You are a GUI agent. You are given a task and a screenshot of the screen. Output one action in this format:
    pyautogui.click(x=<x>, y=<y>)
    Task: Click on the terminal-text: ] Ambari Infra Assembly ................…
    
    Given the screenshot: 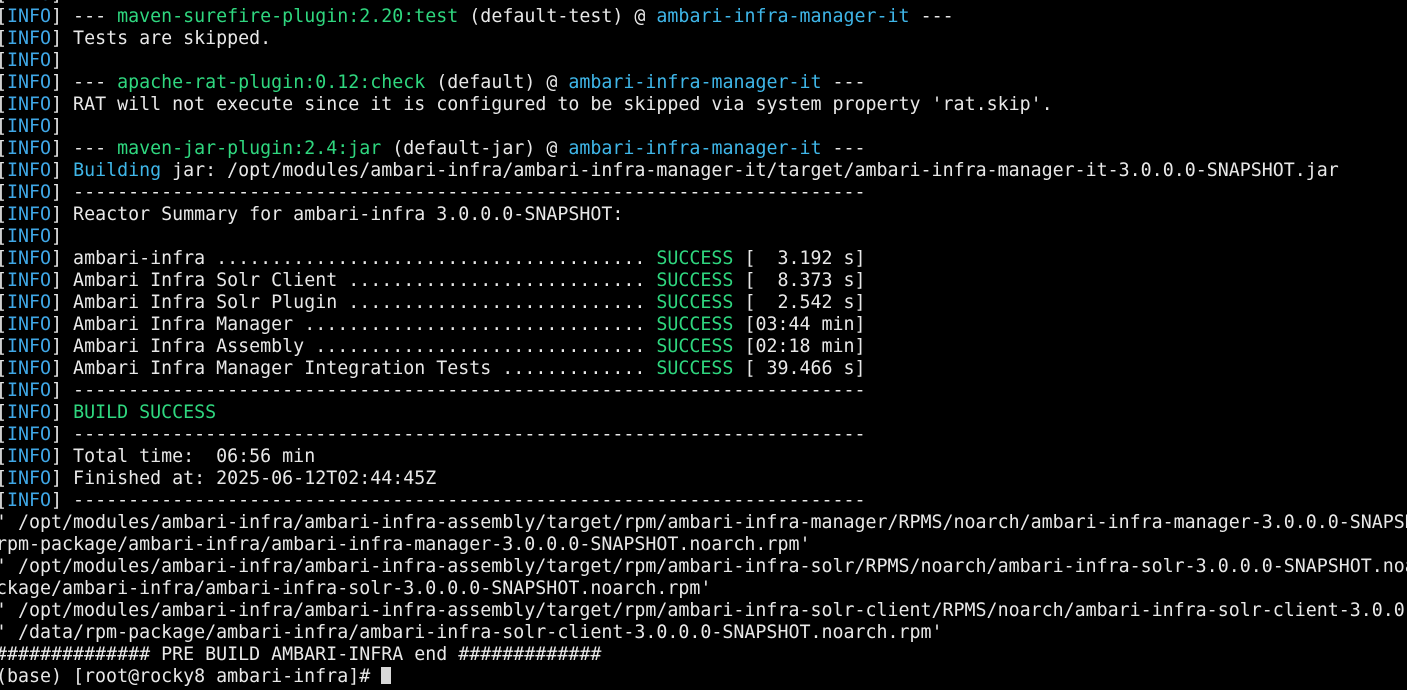 What is the action you would take?
    pyautogui.click(x=354, y=346)
    